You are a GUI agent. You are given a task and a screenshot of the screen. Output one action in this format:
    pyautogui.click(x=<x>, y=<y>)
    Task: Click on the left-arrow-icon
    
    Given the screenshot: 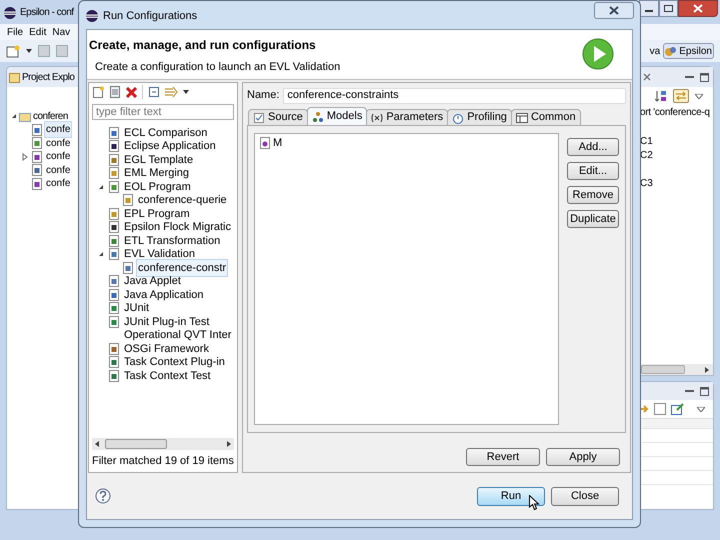 What is the action you would take?
    pyautogui.click(x=97, y=443)
    